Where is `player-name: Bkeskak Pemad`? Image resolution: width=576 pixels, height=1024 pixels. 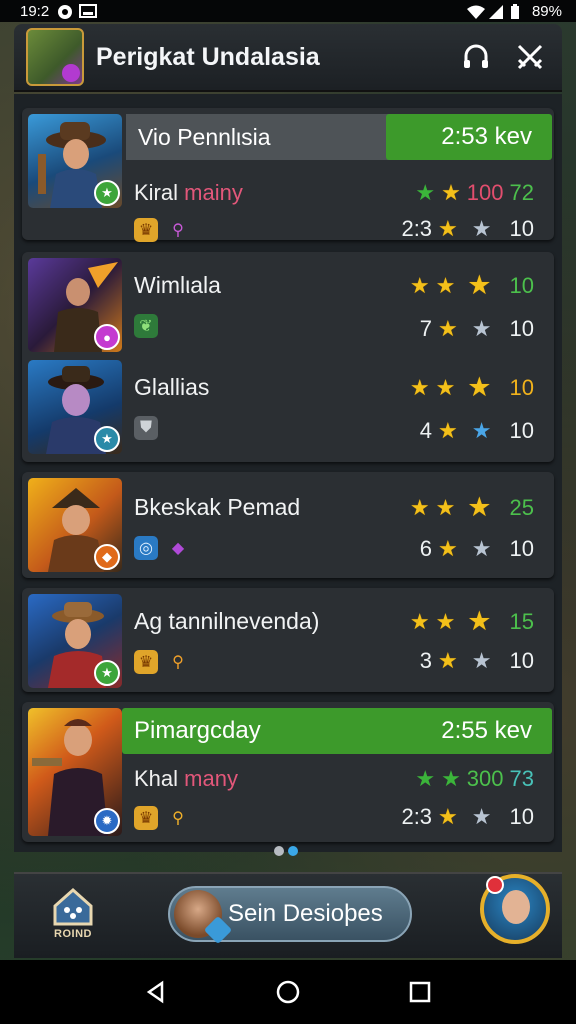 player-name: Bkeskak Pemad is located at coordinates (217, 507).